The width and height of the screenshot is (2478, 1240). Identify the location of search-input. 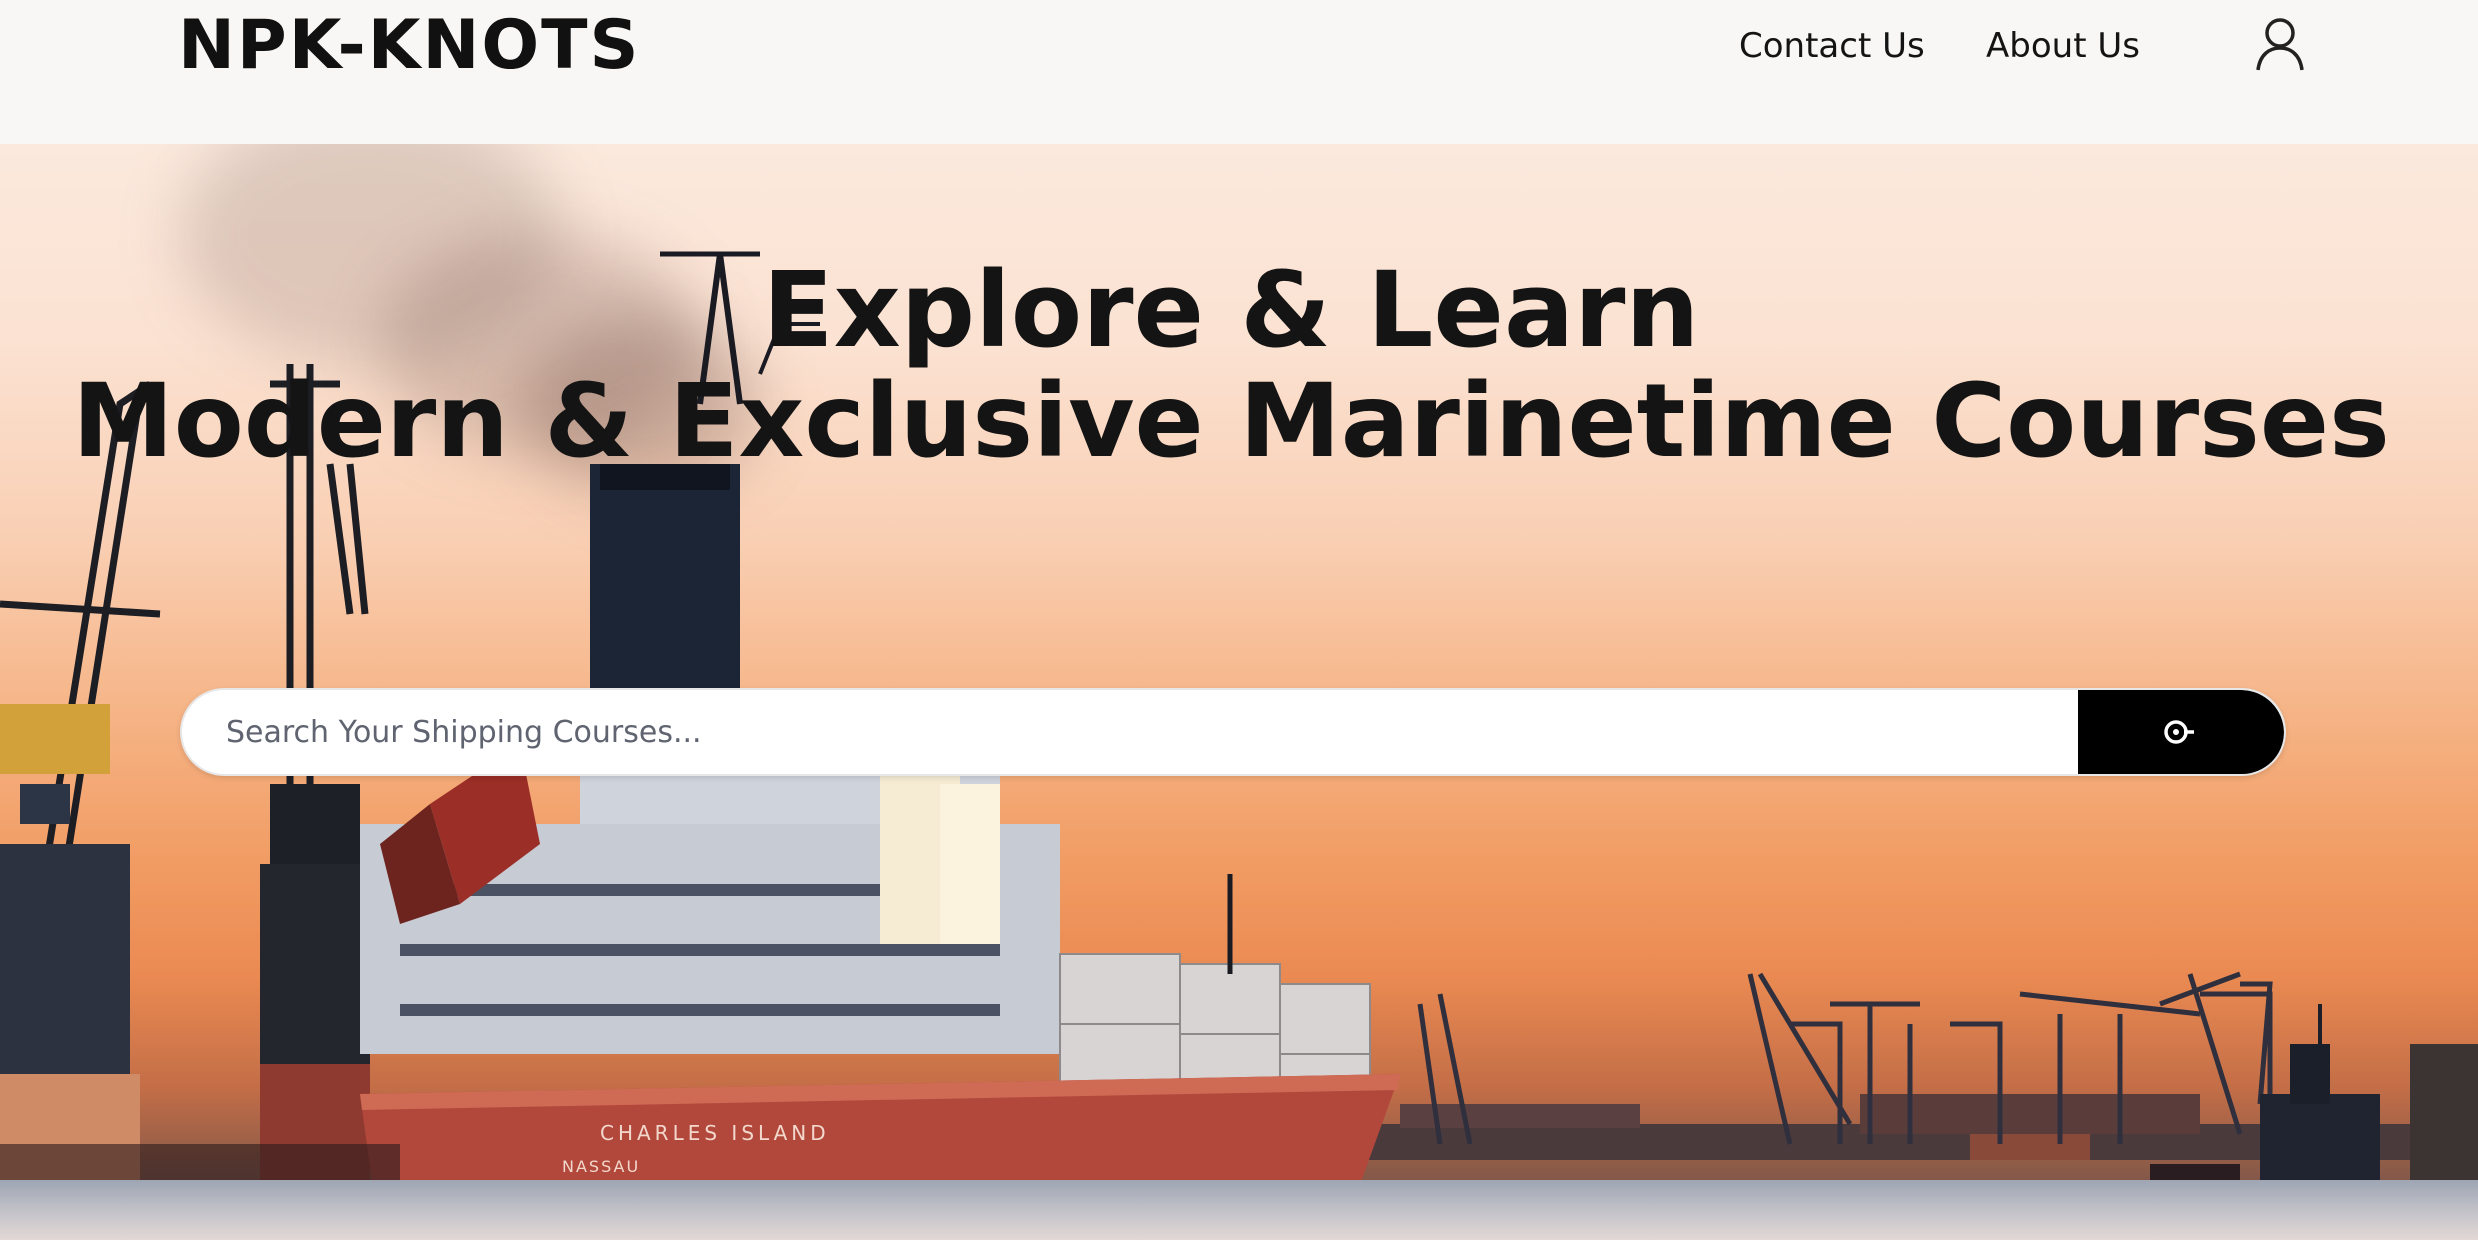
(1131, 732).